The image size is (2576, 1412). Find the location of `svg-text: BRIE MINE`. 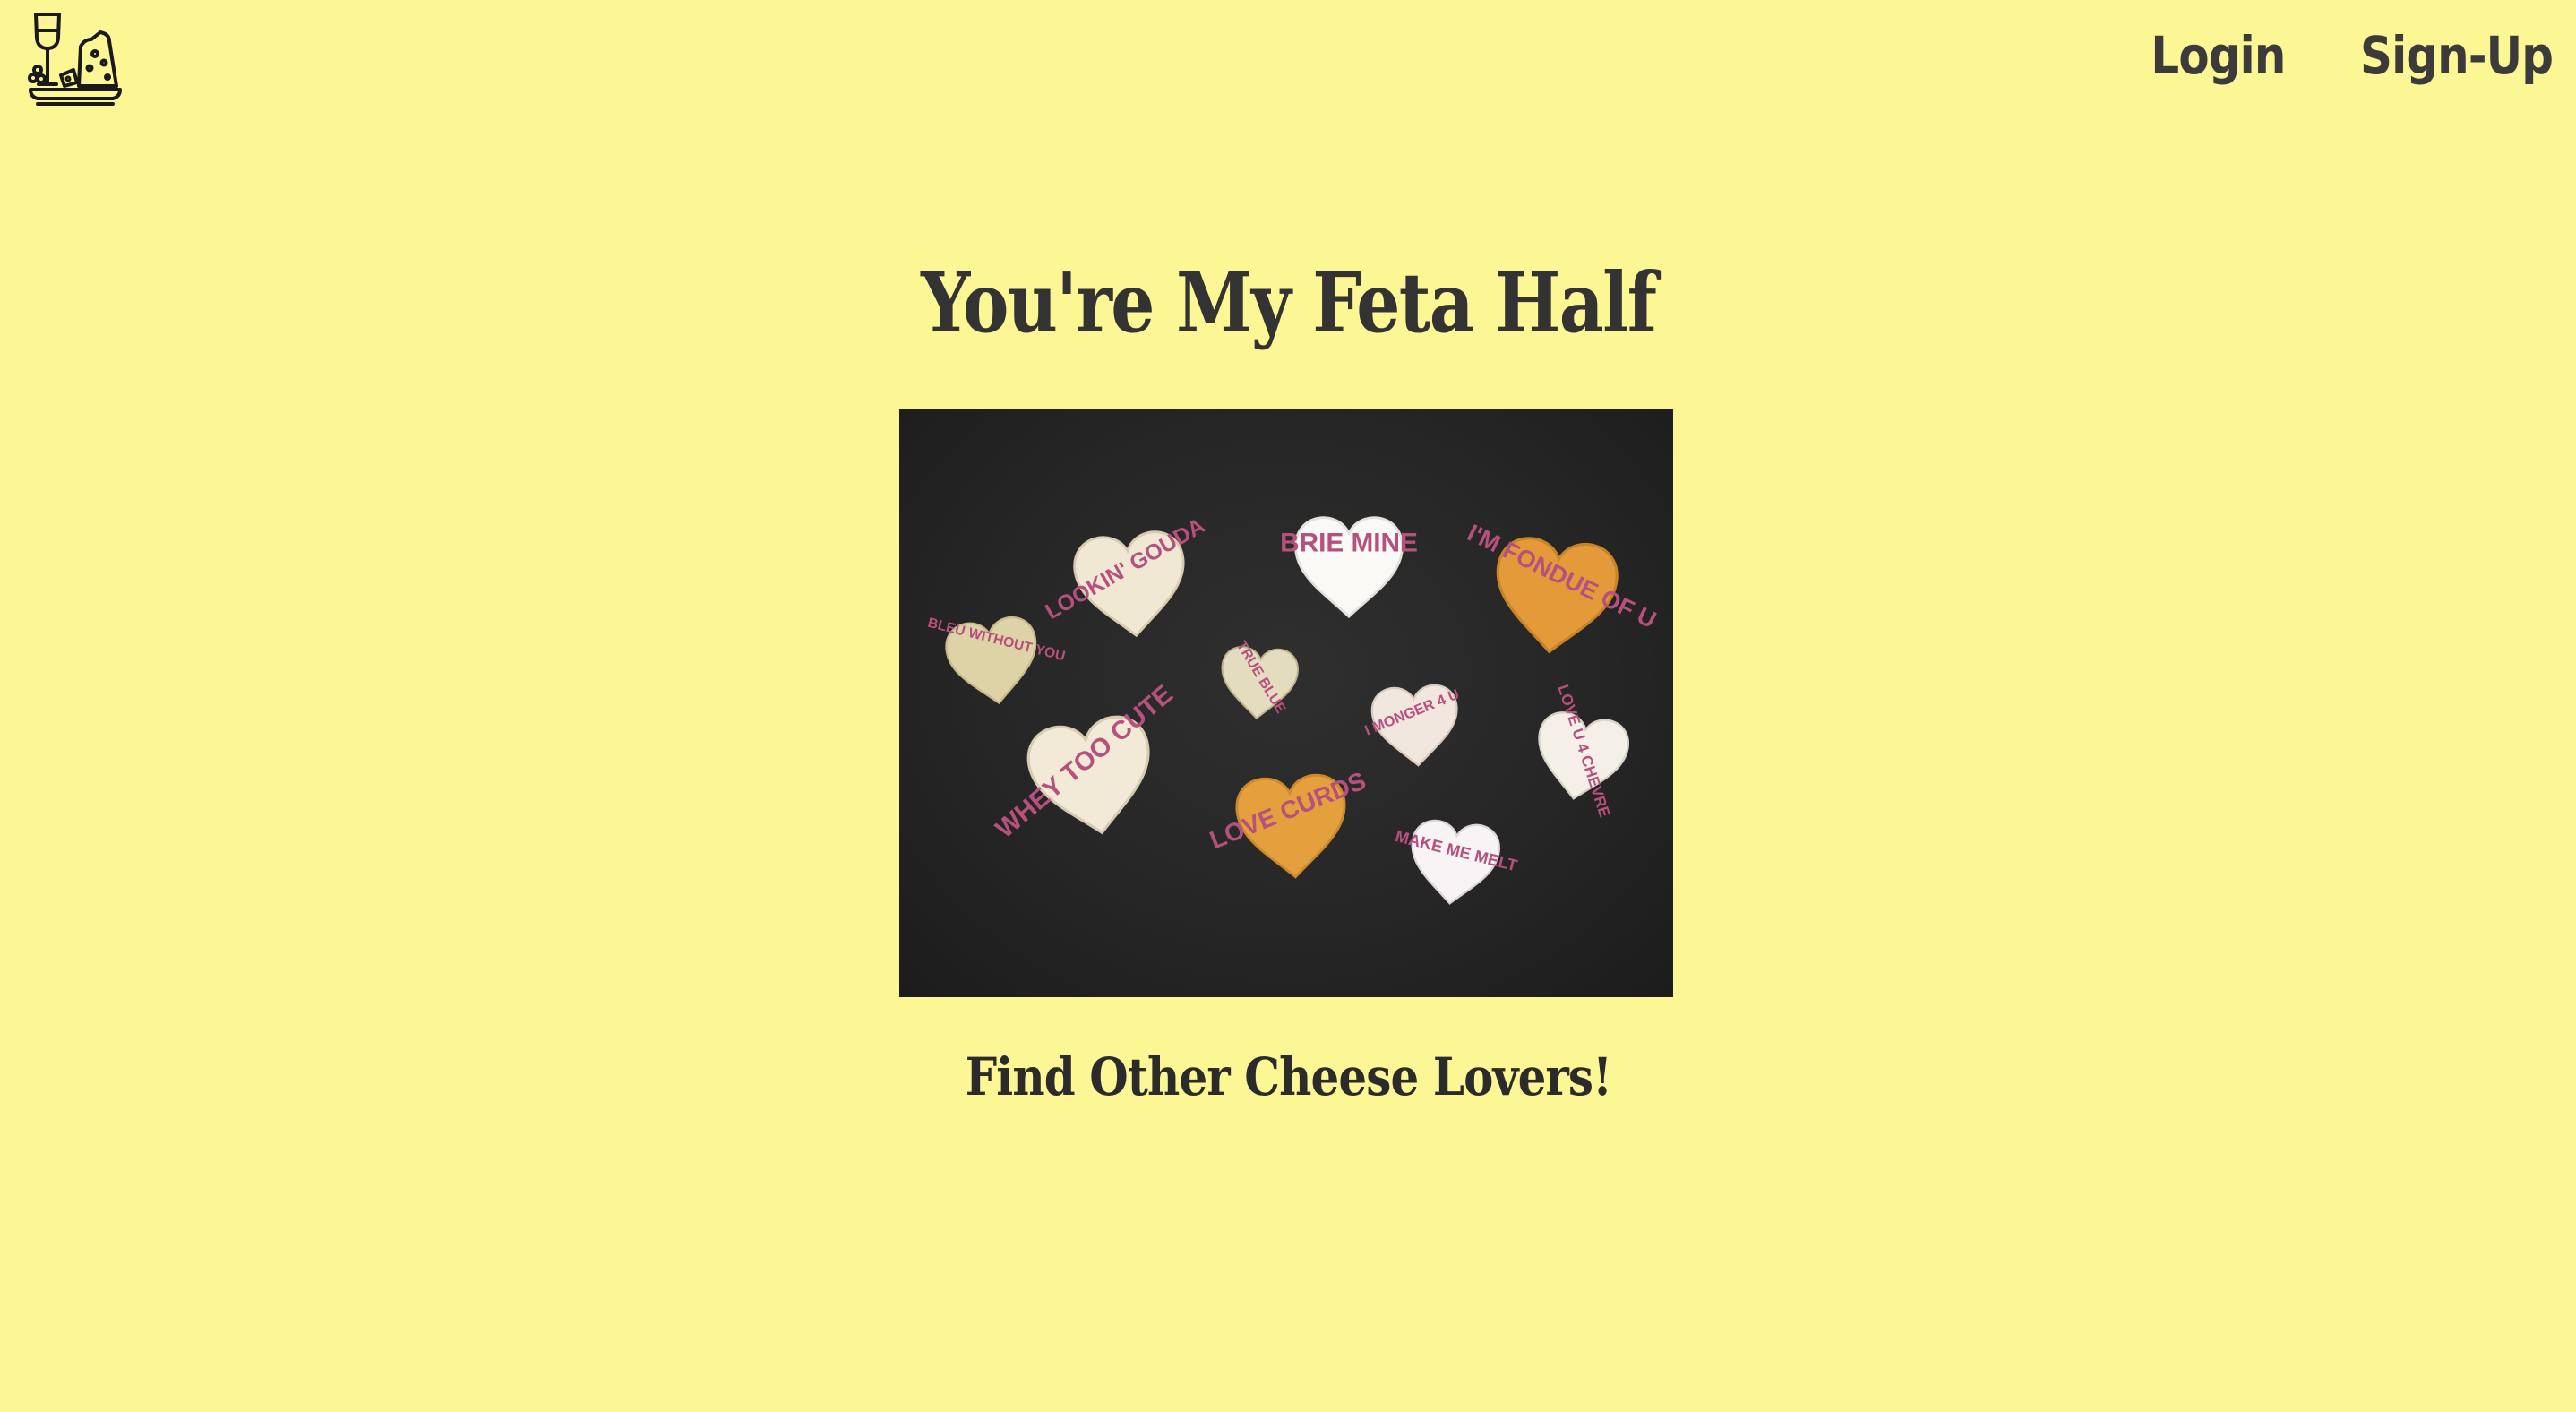

svg-text: BRIE MINE is located at coordinates (1349, 543).